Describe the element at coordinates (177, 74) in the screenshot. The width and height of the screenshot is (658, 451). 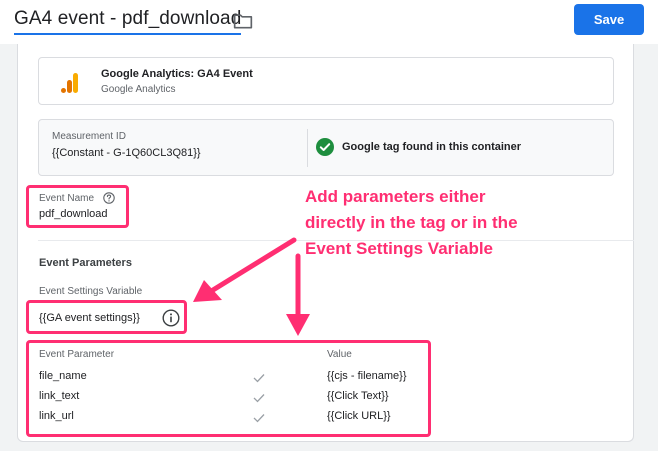
I see `tag-type-name: Google Analytics: GA4 Event` at that location.